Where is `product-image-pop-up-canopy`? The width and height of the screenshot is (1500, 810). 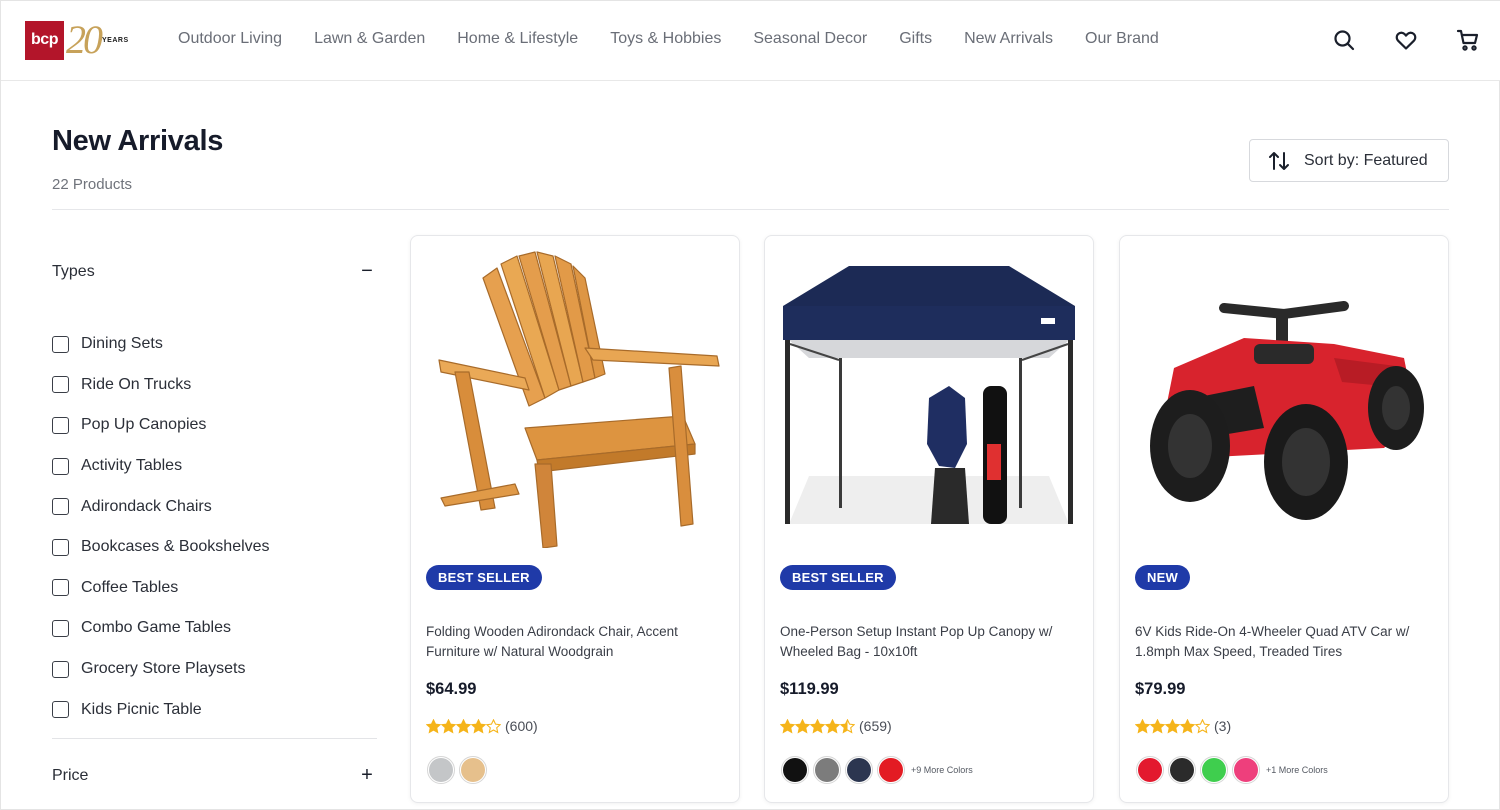 product-image-pop-up-canopy is located at coordinates (929, 398).